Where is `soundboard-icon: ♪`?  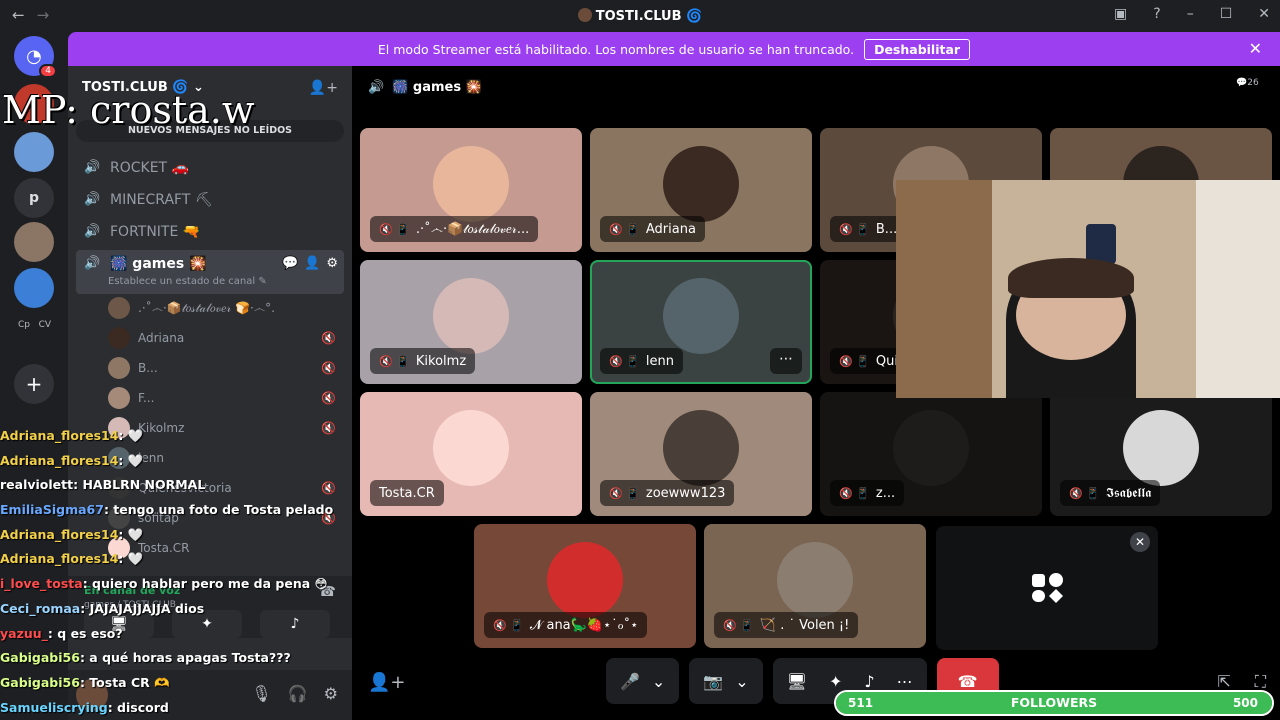 soundboard-icon: ♪ is located at coordinates (869, 681).